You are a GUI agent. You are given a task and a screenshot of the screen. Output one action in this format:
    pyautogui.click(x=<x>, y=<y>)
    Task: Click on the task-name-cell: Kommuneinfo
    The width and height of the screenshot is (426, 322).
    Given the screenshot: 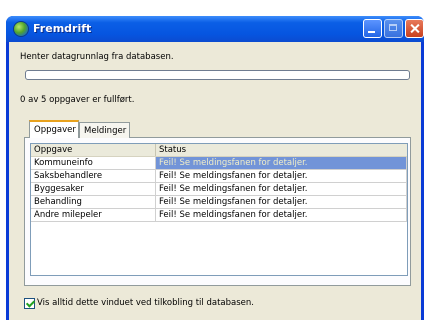 What is the action you would take?
    pyautogui.click(x=93, y=163)
    